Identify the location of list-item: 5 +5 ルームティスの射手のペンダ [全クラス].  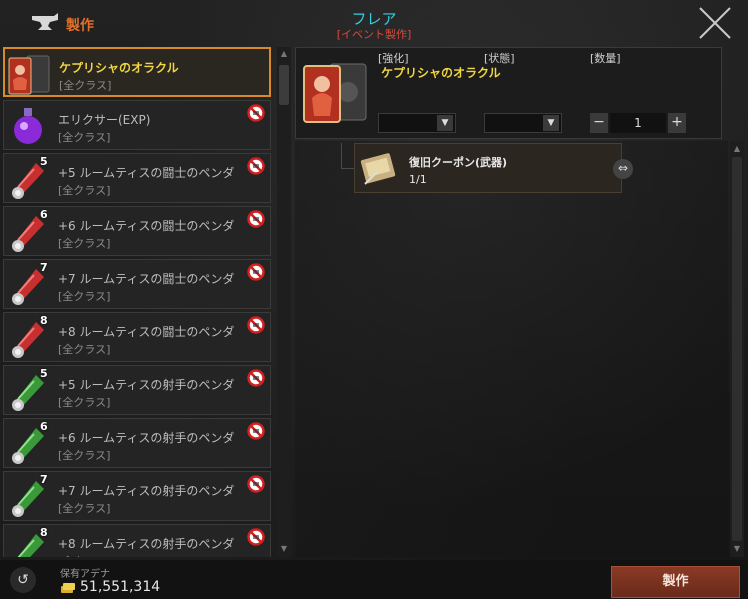
(137, 390).